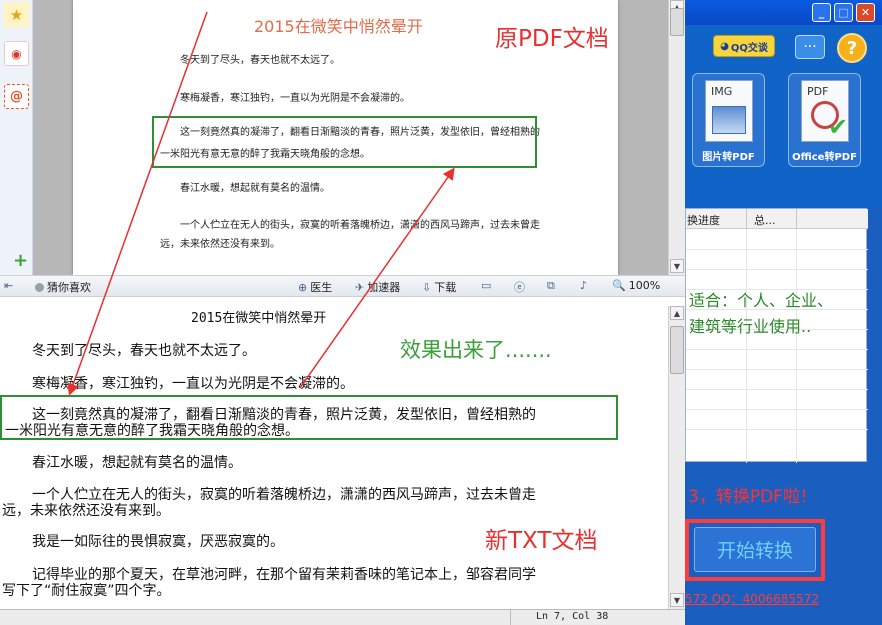 The width and height of the screenshot is (882, 625). Describe the element at coordinates (824, 157) in the screenshot. I see `tool-label: Office转PDF` at that location.